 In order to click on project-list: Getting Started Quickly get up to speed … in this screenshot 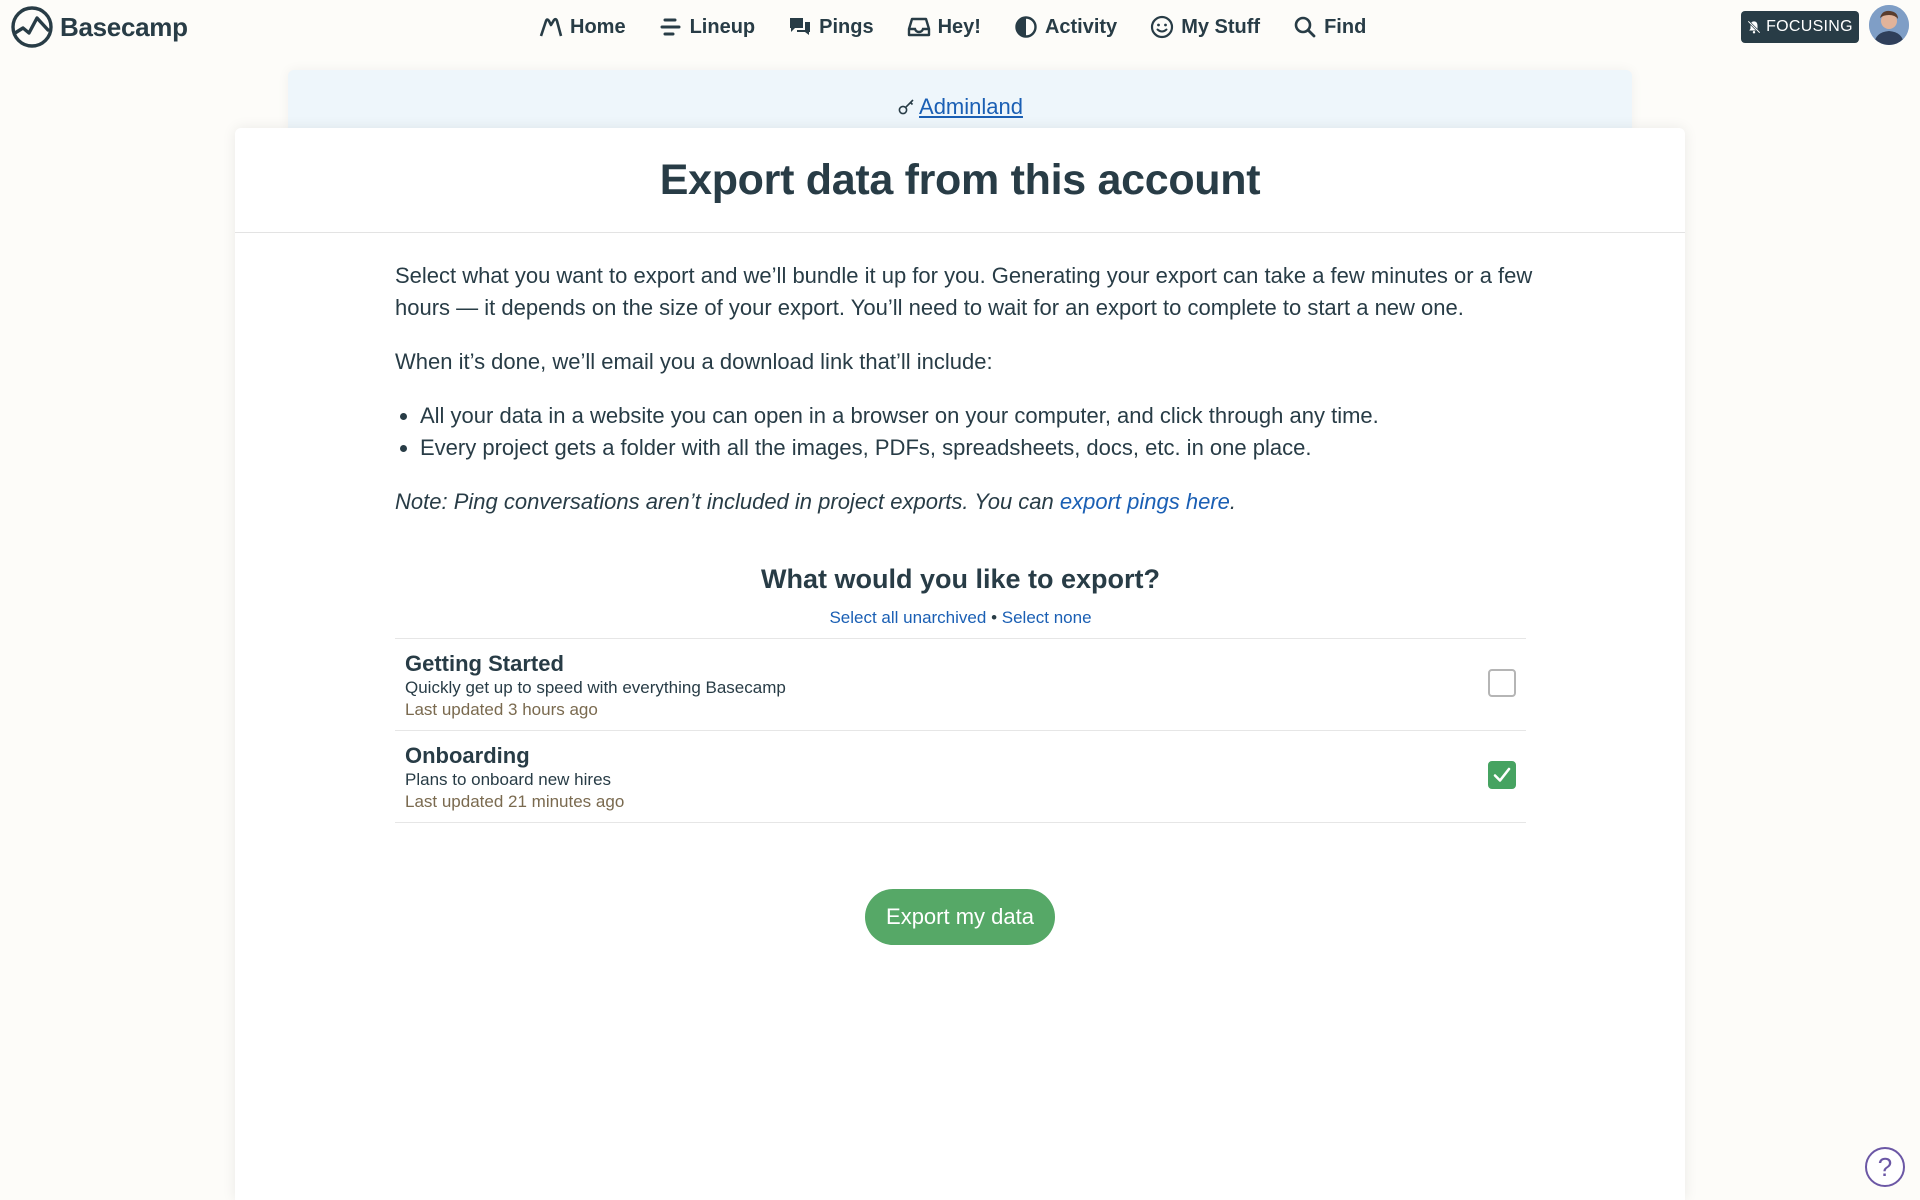, I will do `click(960, 730)`.